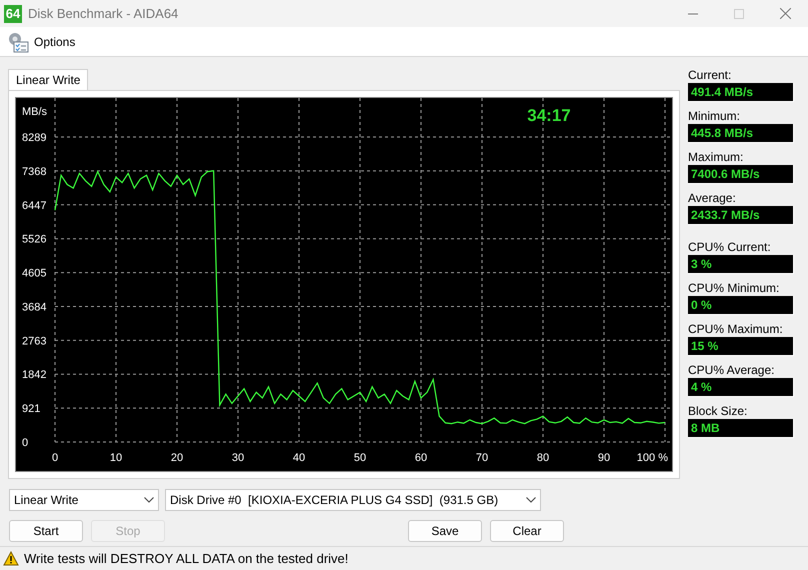 The height and width of the screenshot is (570, 808). I want to click on y-tick-label: 4605, so click(34, 274).